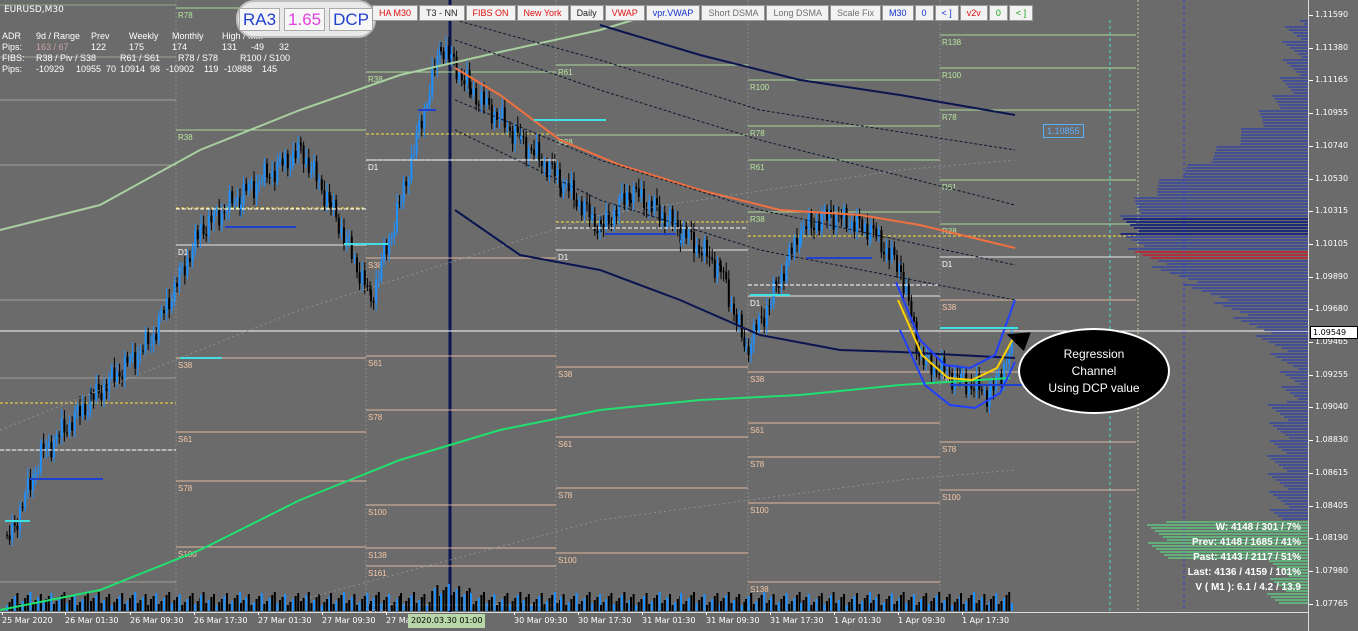 This screenshot has width=1358, height=631. What do you see at coordinates (733, 13) in the screenshot?
I see `toolbar-button-short-dsma-7: Short DSMA` at bounding box center [733, 13].